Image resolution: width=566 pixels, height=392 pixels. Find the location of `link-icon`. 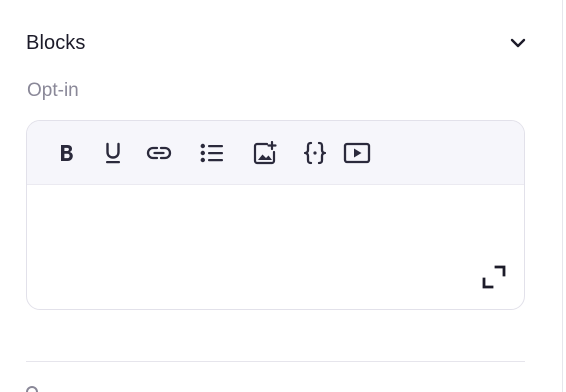

link-icon is located at coordinates (159, 153).